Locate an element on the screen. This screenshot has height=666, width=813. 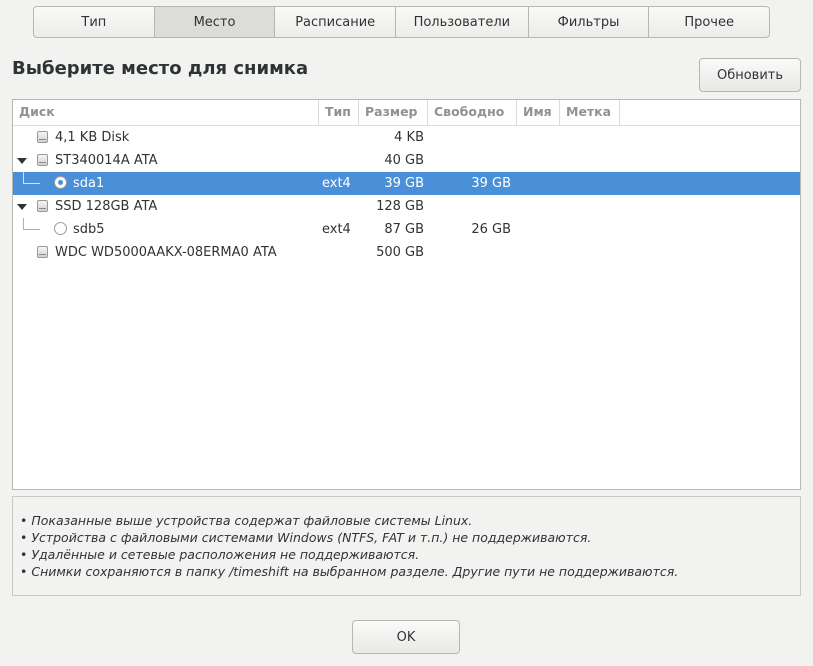
column-header-name: Имя is located at coordinates (538, 112).